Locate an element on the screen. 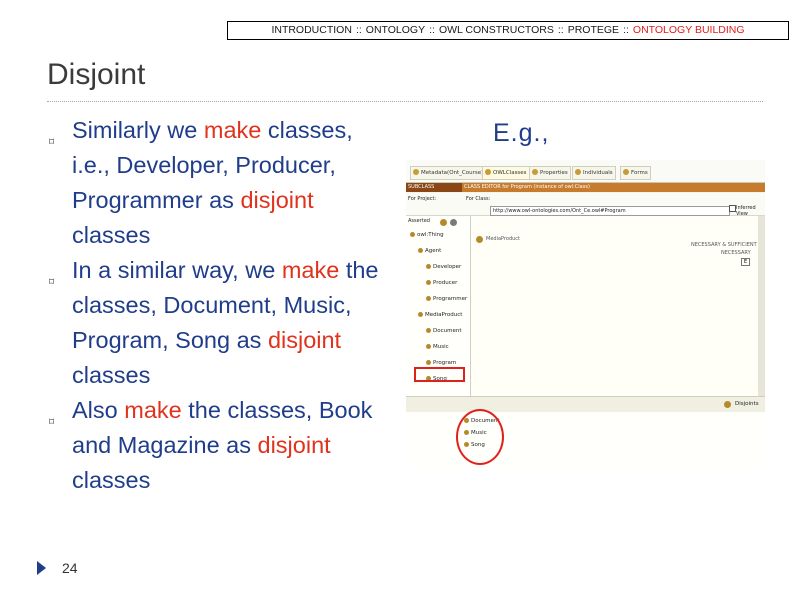  metadata-icon is located at coordinates (416, 172).